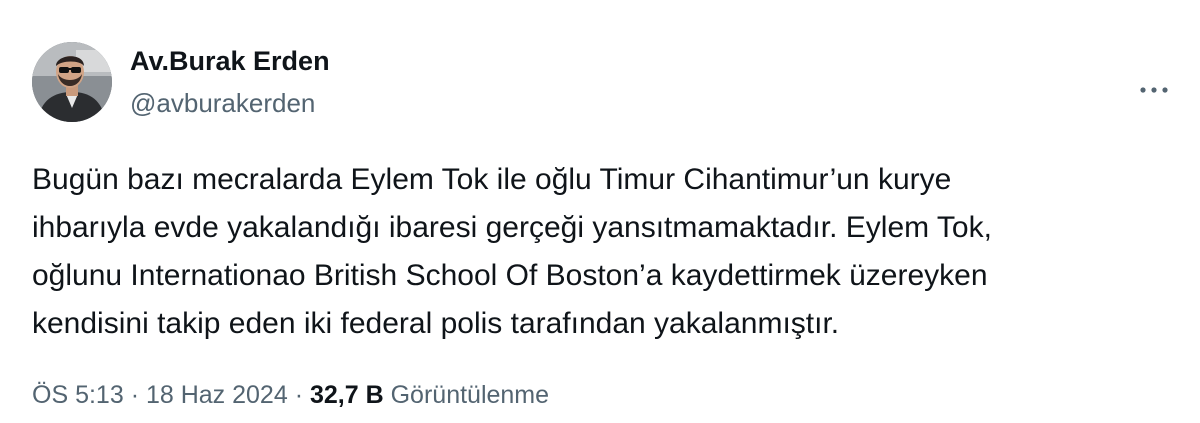 The height and width of the screenshot is (423, 1200). I want to click on views-label: Görüntülenme, so click(470, 395).